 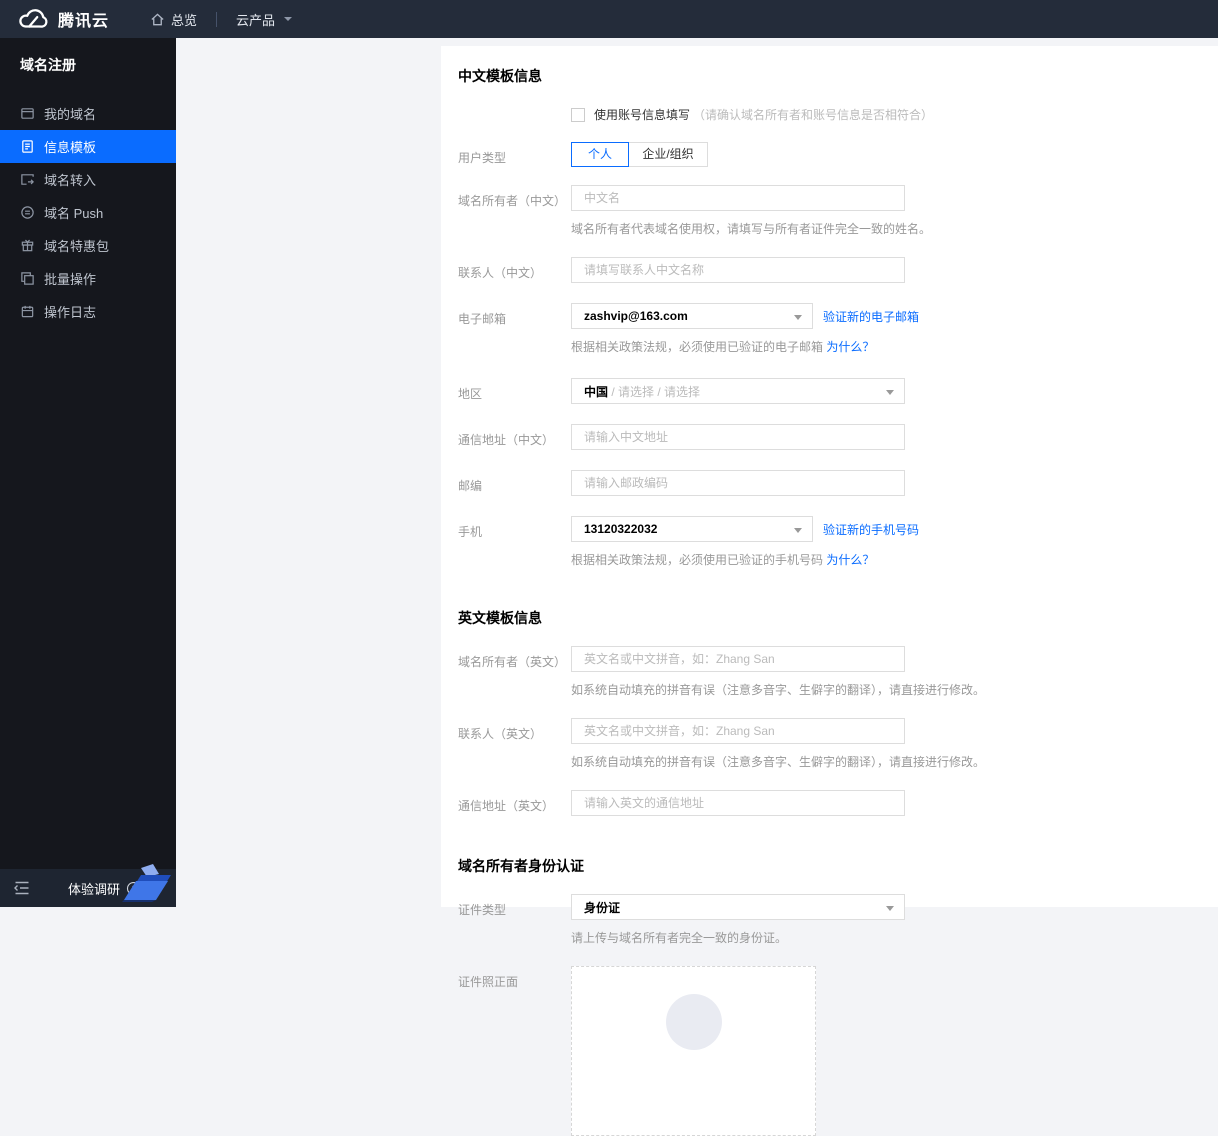 What do you see at coordinates (482, 158) in the screenshot?
I see `user-type-label: 用户类型` at bounding box center [482, 158].